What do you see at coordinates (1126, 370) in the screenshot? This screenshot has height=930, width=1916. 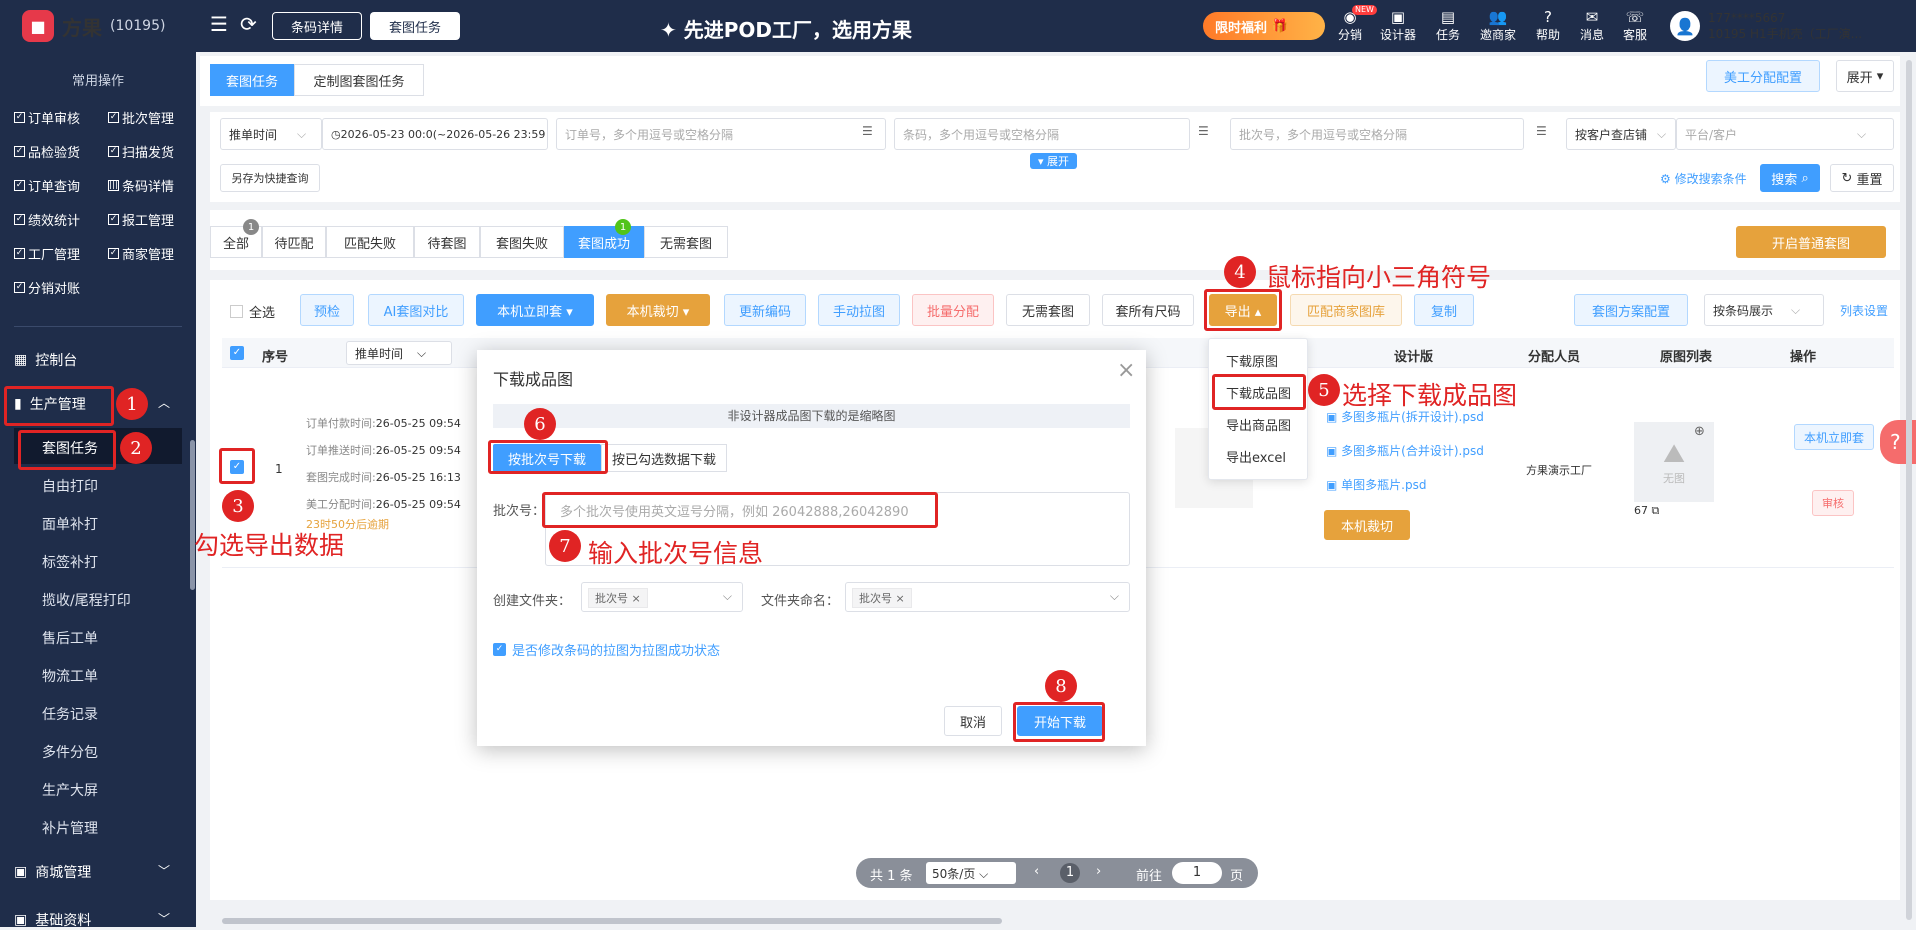 I see `close-icon: ×` at bounding box center [1126, 370].